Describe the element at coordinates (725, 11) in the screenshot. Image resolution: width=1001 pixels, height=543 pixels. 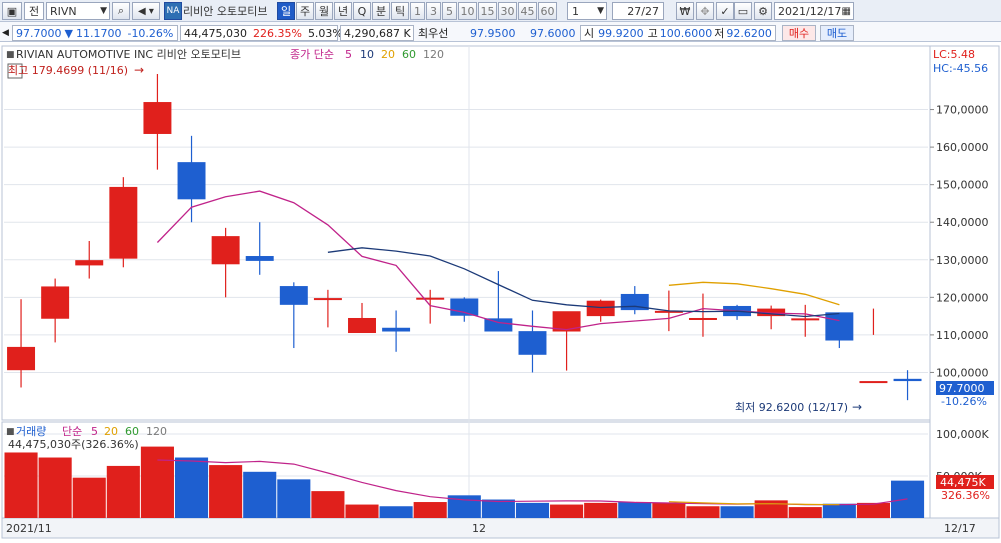
I see `draw-icon: ✓` at that location.